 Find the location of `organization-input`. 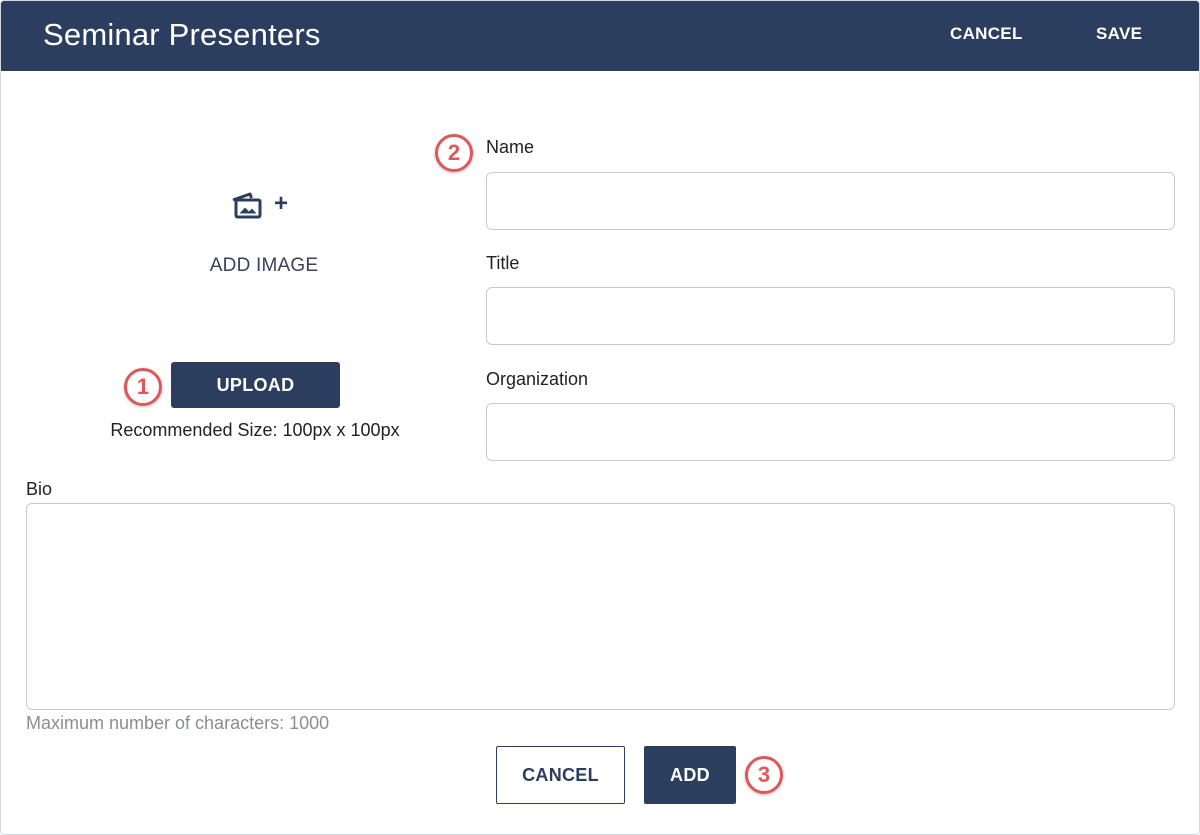

organization-input is located at coordinates (830, 432).